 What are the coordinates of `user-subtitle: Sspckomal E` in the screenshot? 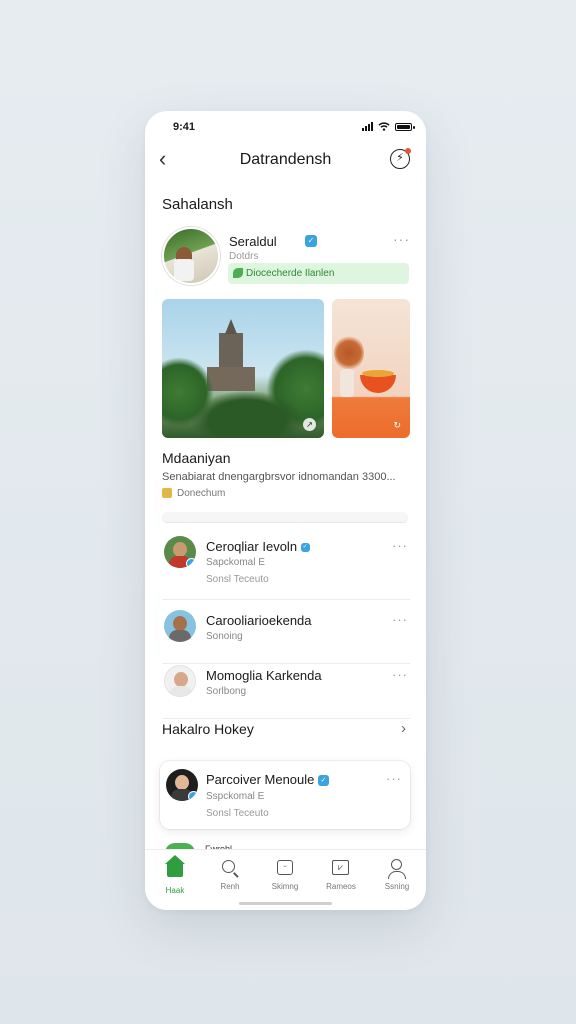 It's located at (235, 796).